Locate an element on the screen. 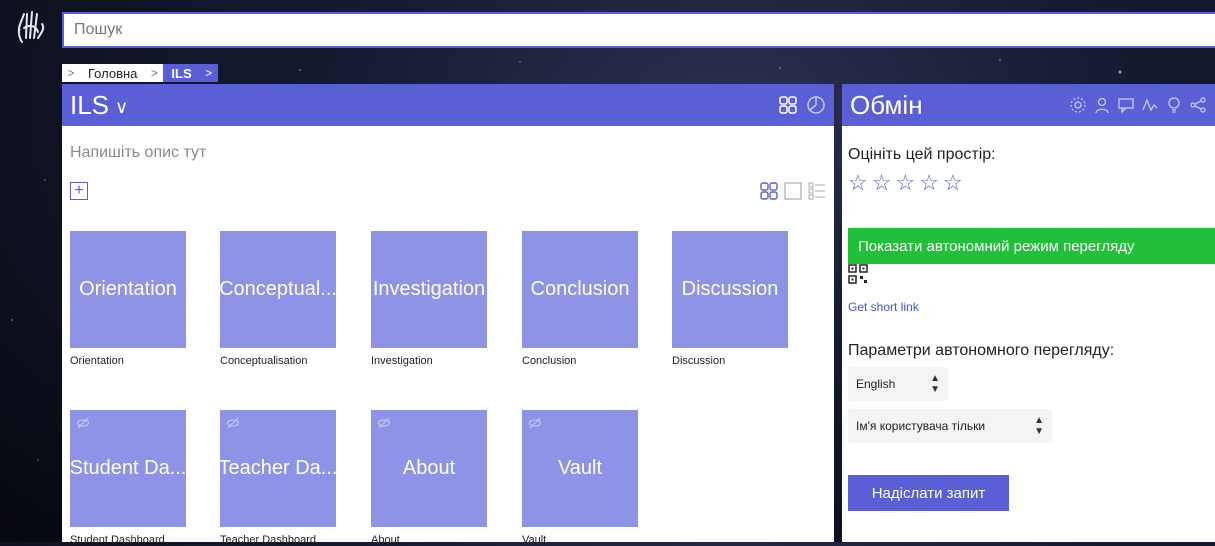 The width and height of the screenshot is (1215, 546). tile-title: Discussion is located at coordinates (730, 289).